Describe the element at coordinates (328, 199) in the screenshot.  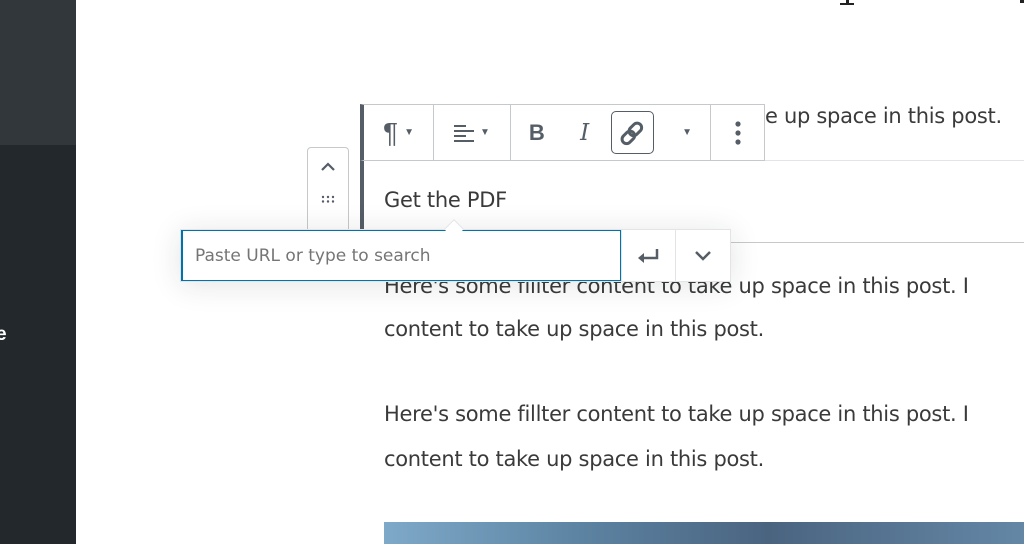
I see `drag-handle-icon` at that location.